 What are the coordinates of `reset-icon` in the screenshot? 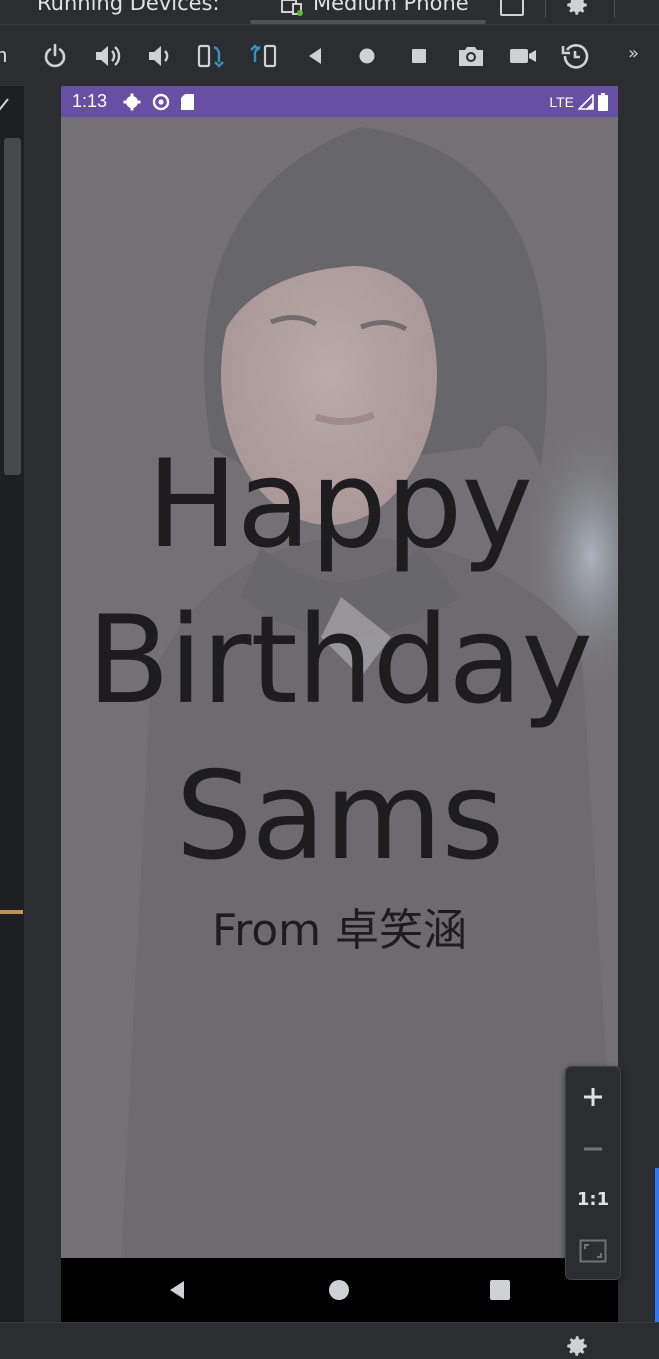 It's located at (575, 56).